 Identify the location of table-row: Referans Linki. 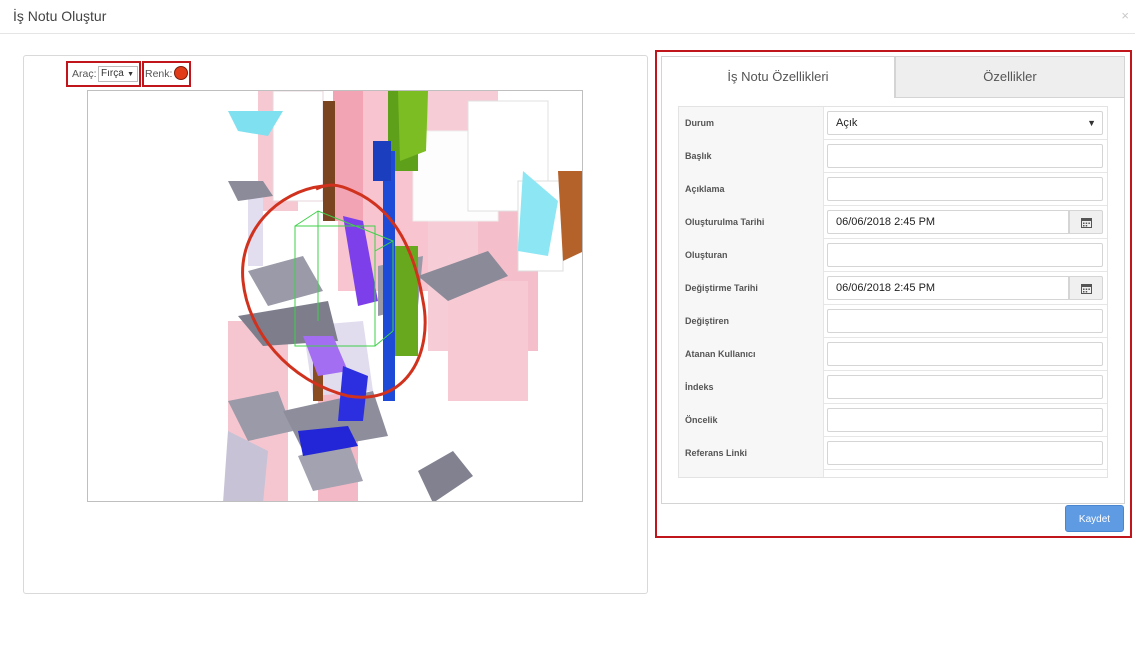
(893, 453).